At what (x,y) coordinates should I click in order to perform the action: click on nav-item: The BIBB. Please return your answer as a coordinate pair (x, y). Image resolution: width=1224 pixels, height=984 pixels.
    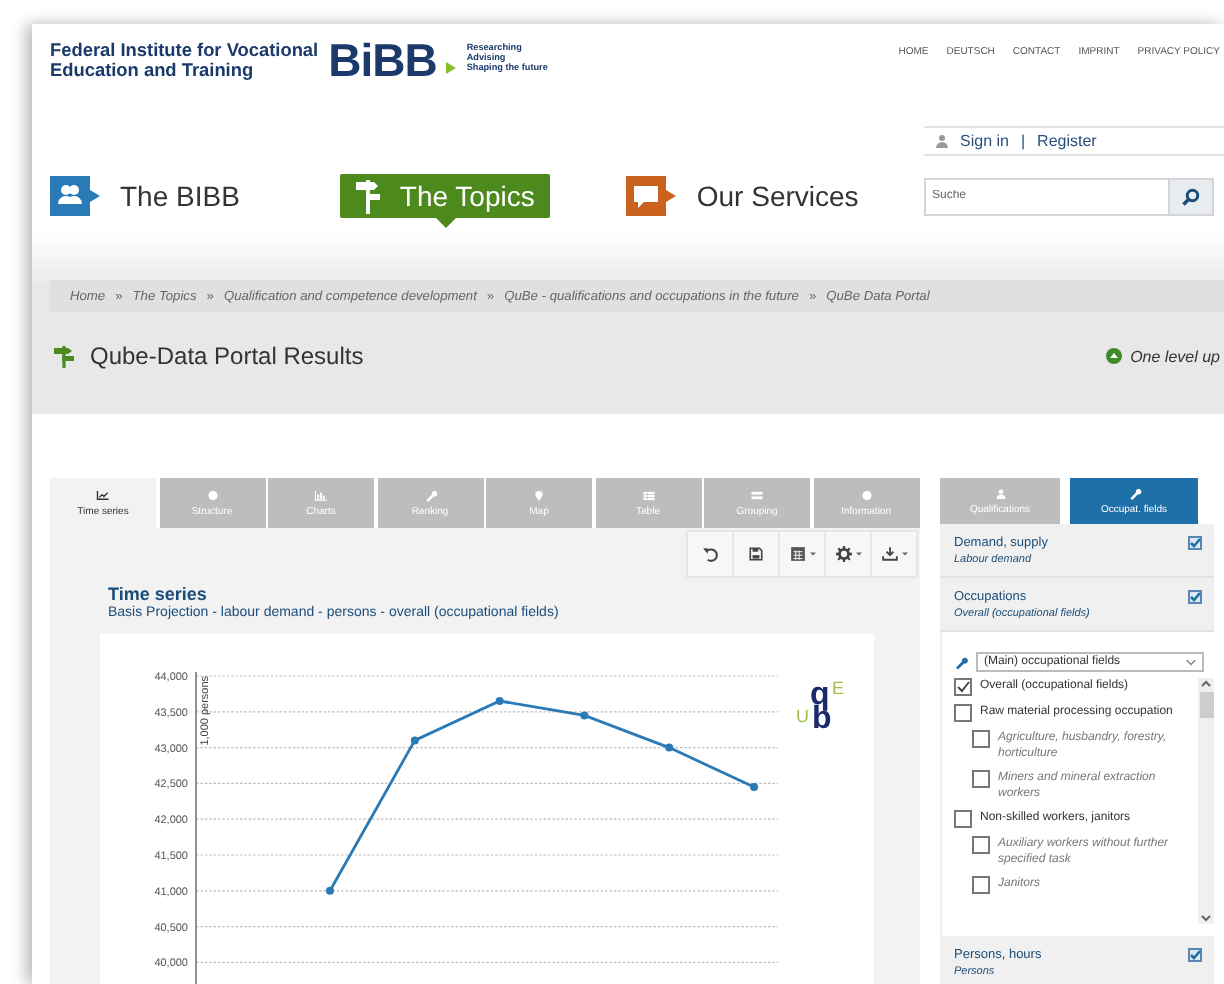
    Looking at the image, I should click on (155, 196).